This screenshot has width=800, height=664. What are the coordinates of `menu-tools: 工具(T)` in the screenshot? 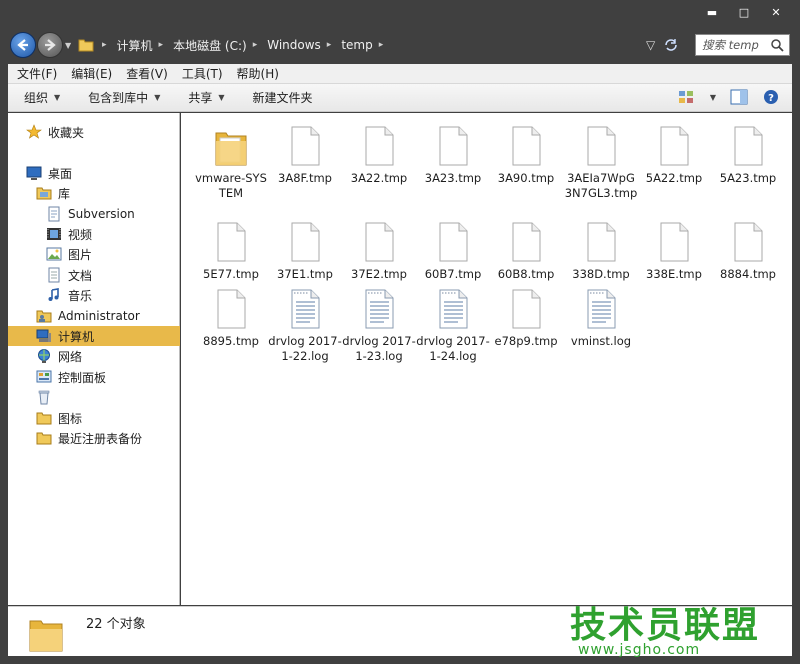 It's located at (202, 73).